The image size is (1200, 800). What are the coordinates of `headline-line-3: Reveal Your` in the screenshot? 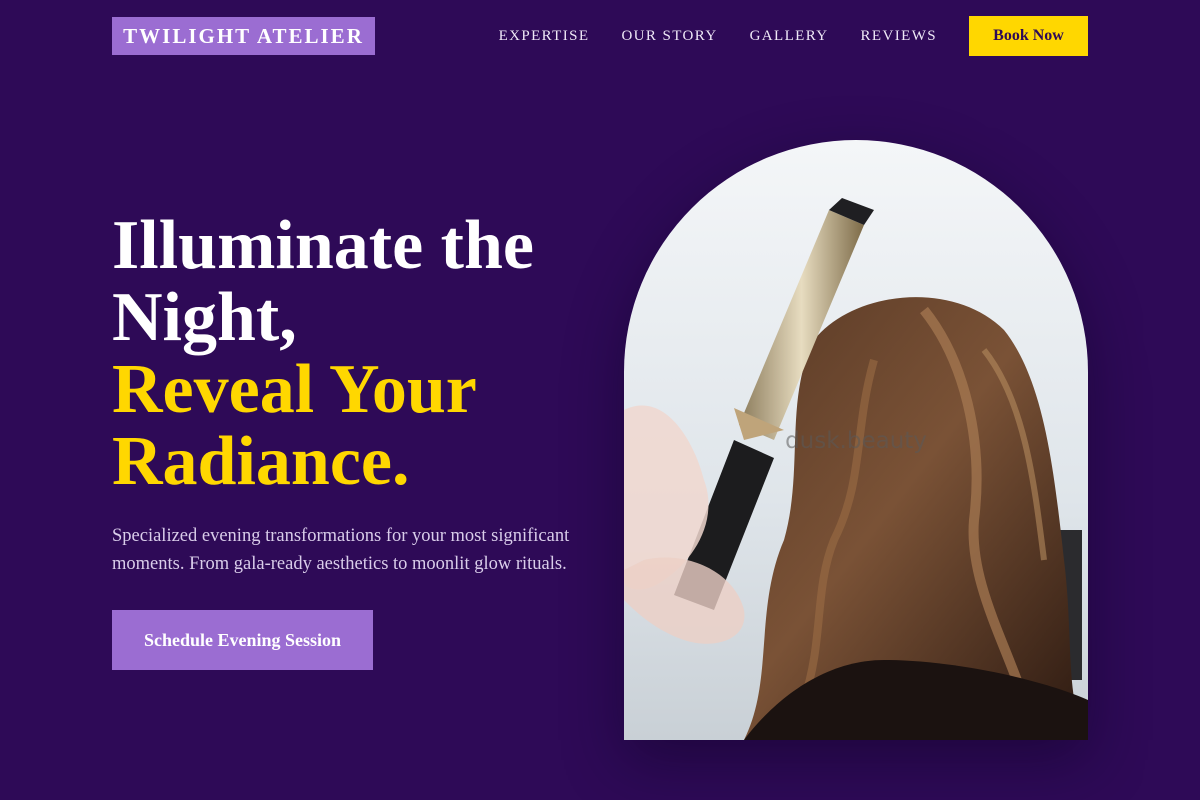 It's located at (294, 389).